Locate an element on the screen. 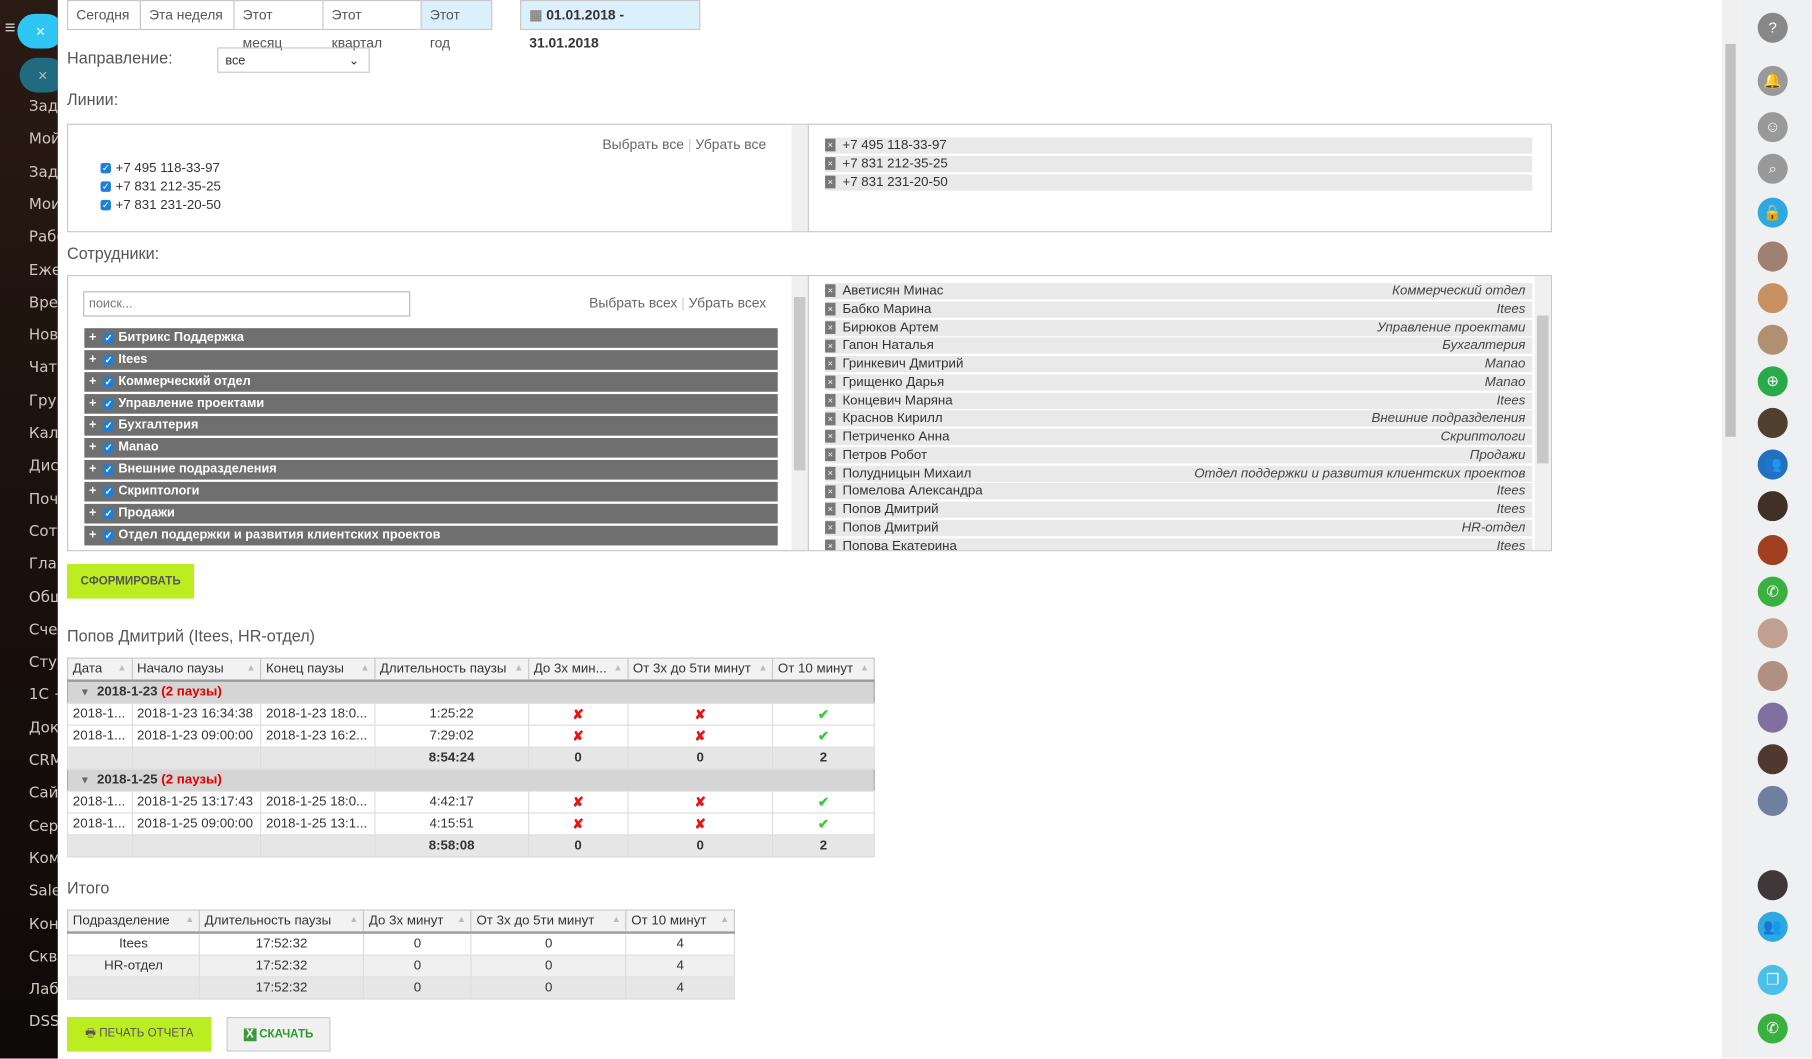  generate-button: СФОРМИРОВАТЬ is located at coordinates (131, 581).